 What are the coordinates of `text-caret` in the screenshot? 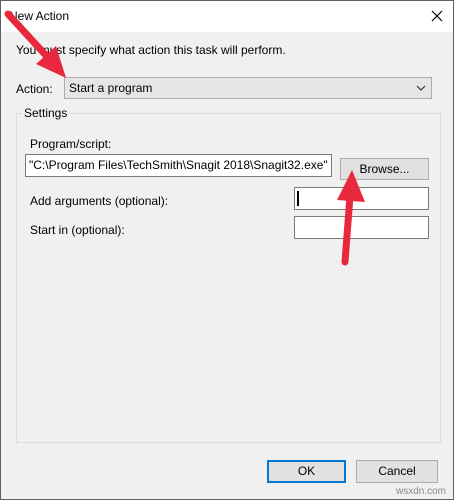 It's located at (298, 198).